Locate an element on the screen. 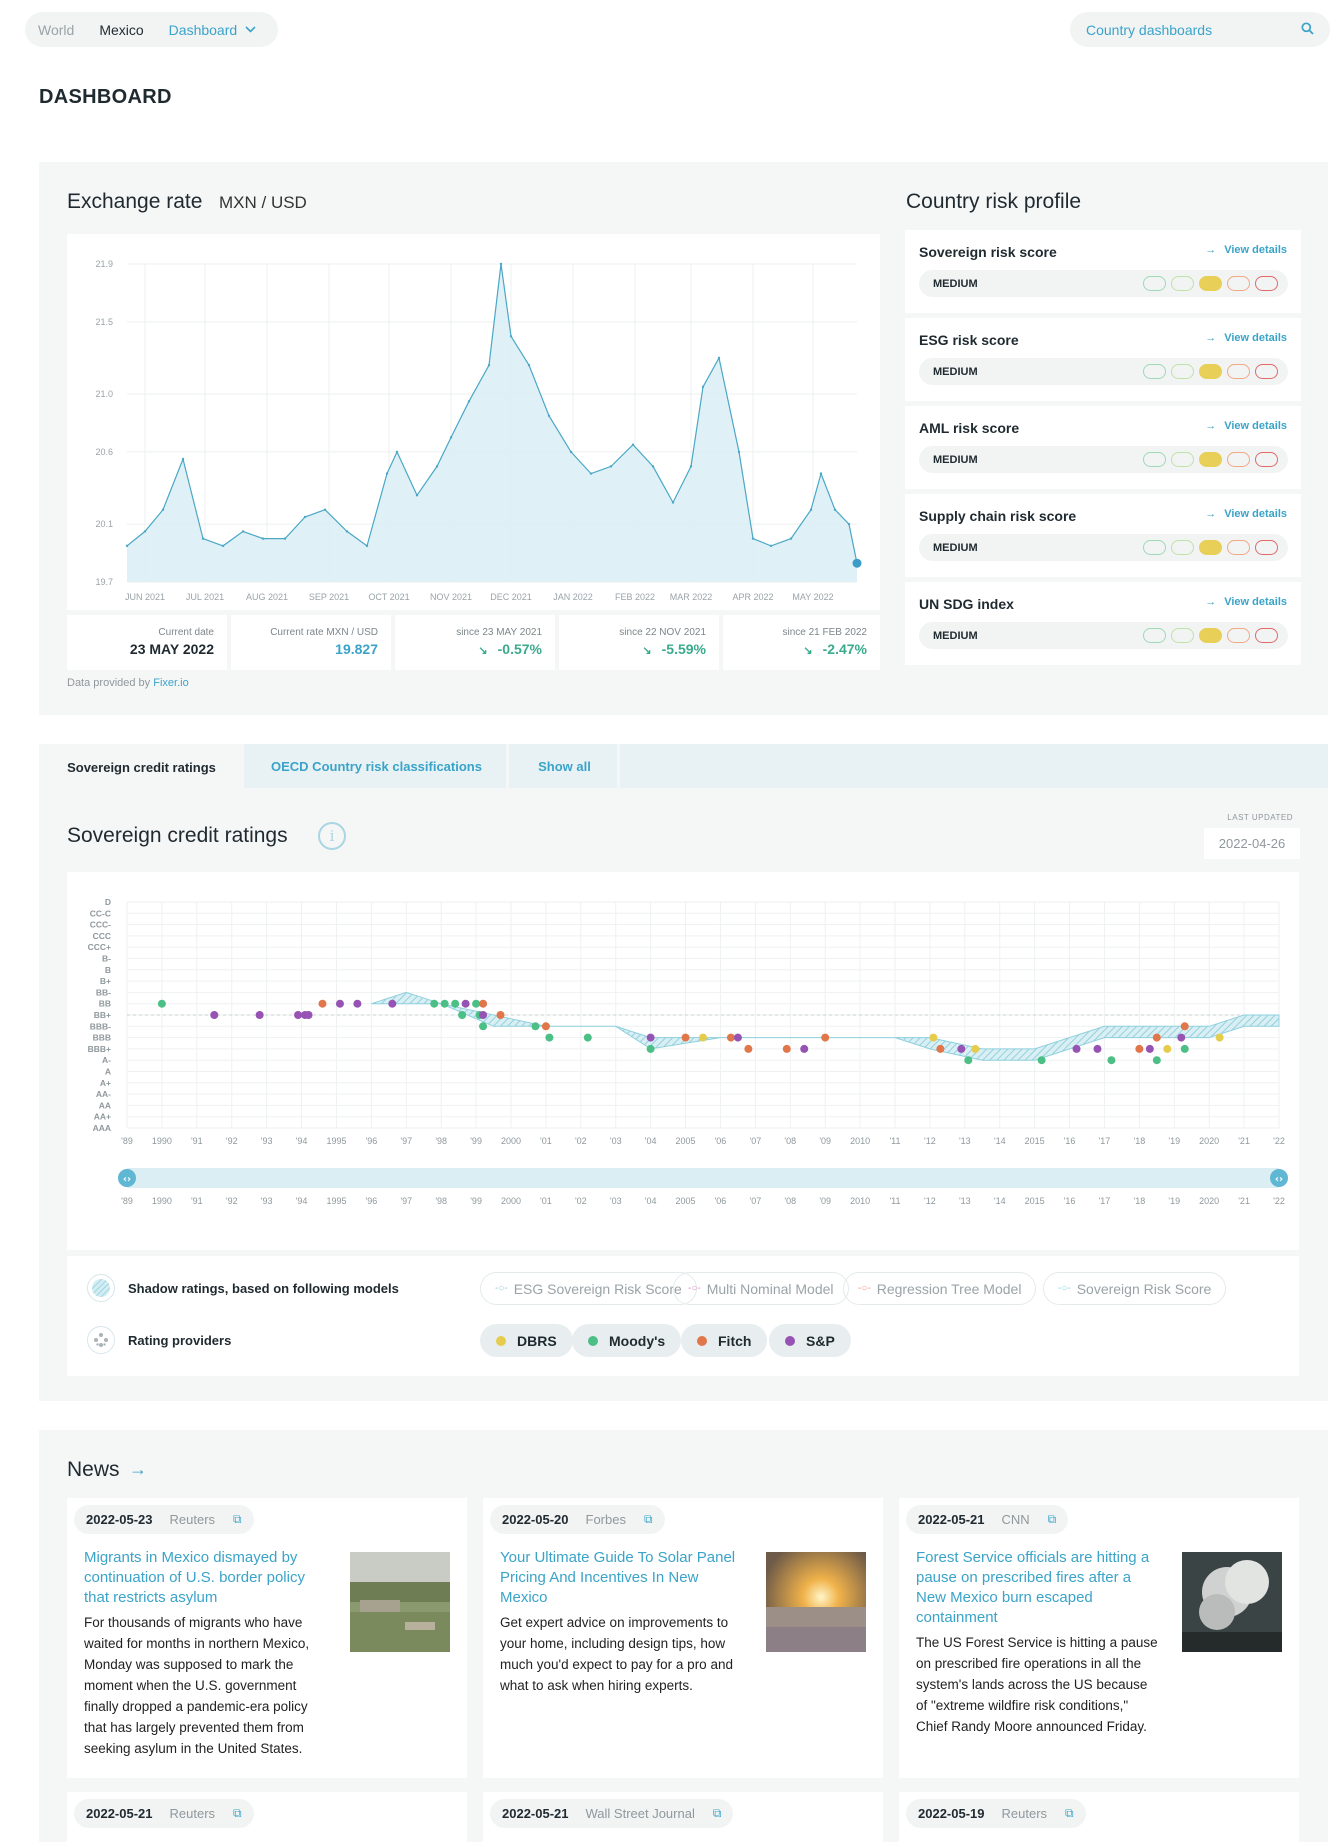 This screenshot has height=1842, width=1344. tab-oecd: OECD Country risk classifications is located at coordinates (378, 766).